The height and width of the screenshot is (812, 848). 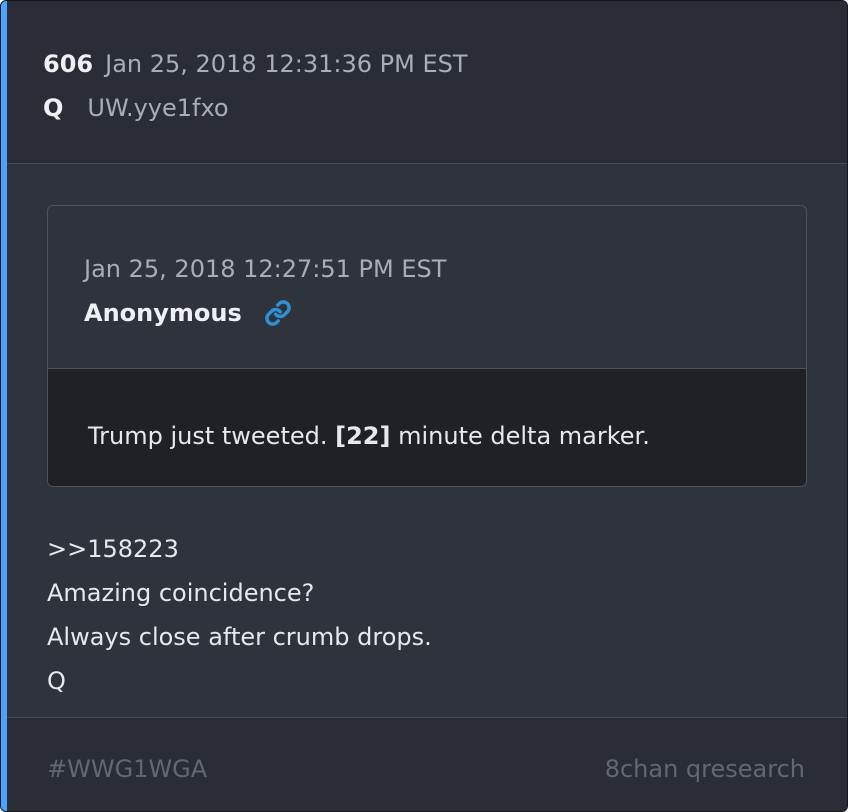 I want to click on post-meta: 606 Jan 25, 2018 12:31:36 PM EST, so click(x=255, y=64).